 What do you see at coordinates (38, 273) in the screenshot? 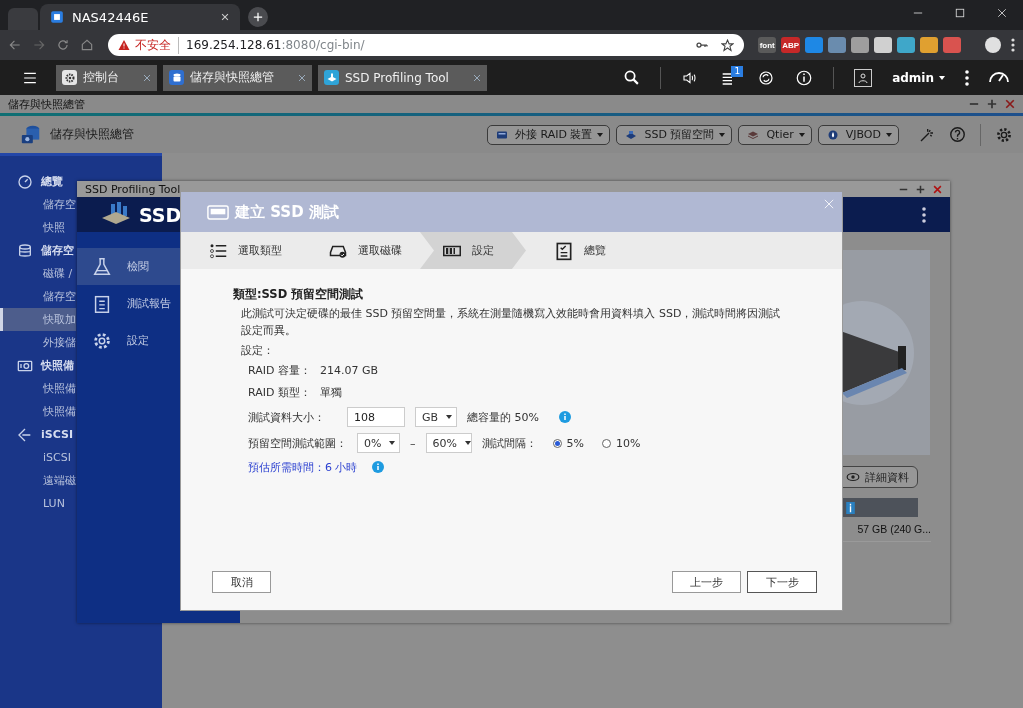
I see `sidebar-item: 磁碟 /` at bounding box center [38, 273].